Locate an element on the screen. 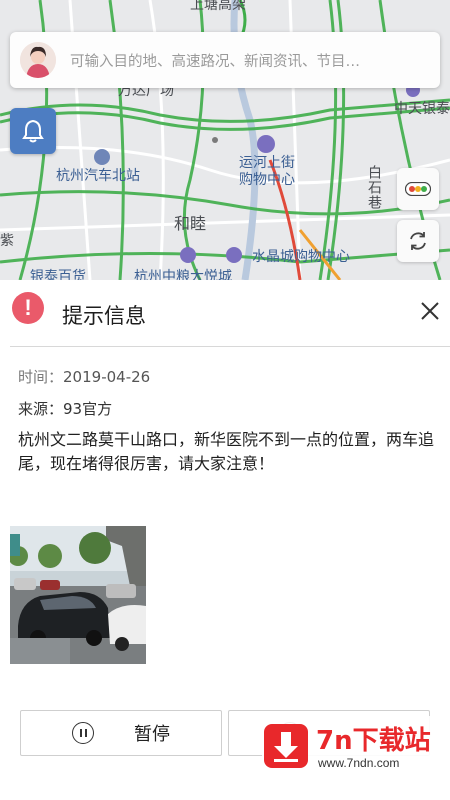 The image size is (450, 800). map-label-bus-station: 杭州汽车北站 is located at coordinates (98, 176).